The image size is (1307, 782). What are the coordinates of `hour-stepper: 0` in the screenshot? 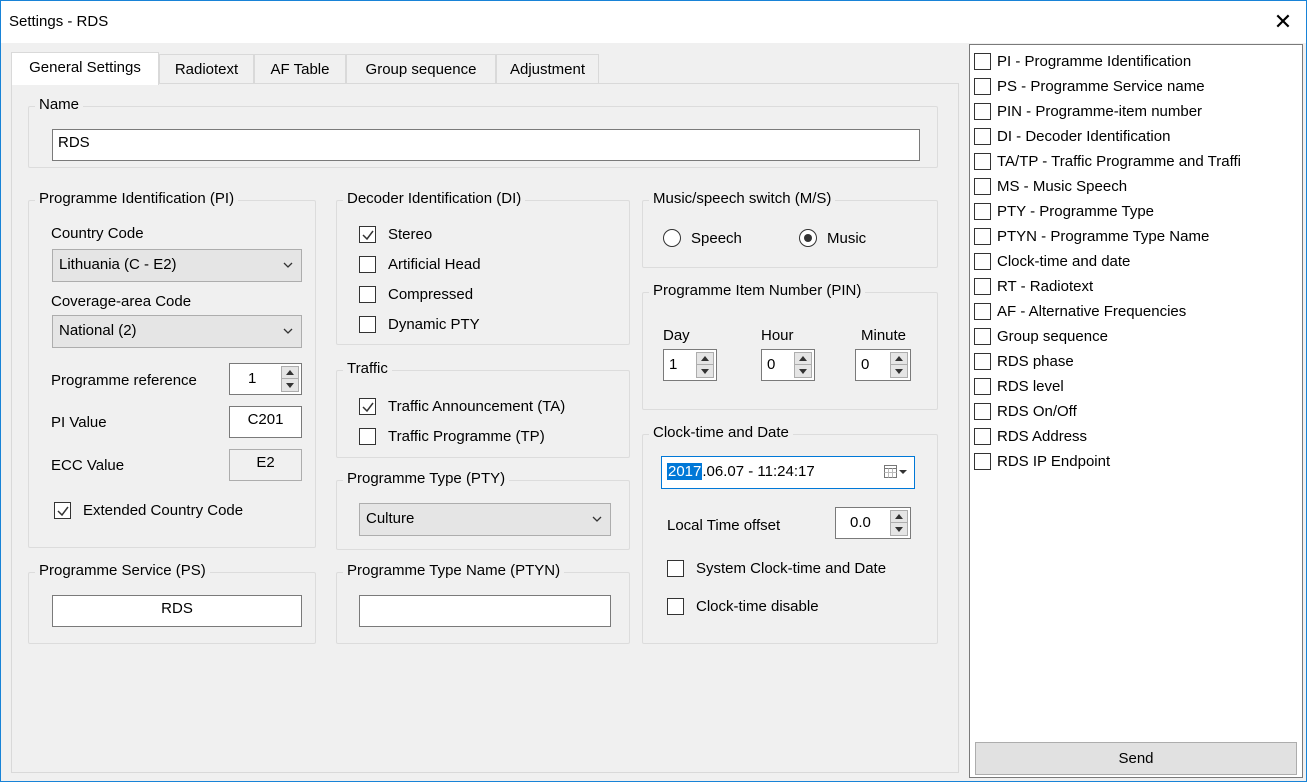 It's located at (788, 365).